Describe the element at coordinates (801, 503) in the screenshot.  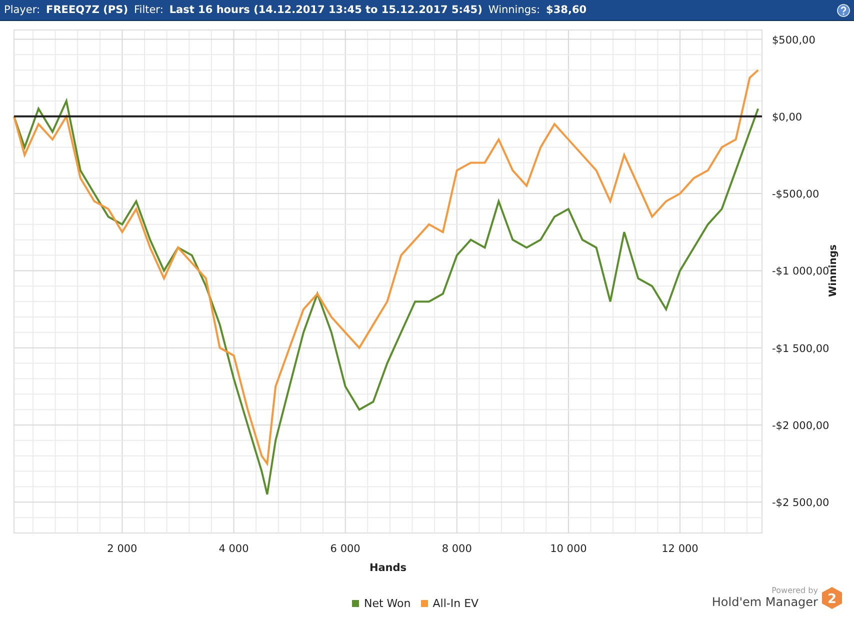
I see `y-tick-label: -$2 500,00` at that location.